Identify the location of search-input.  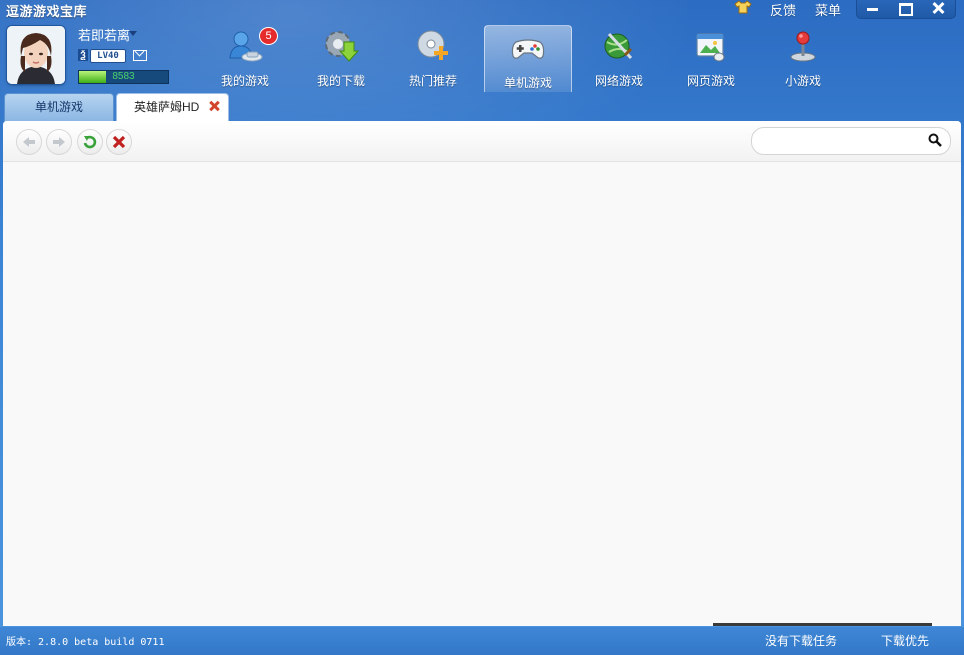
(844, 141).